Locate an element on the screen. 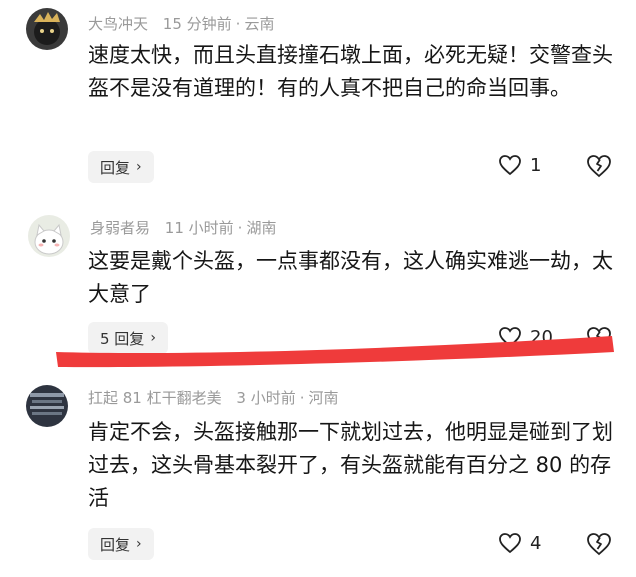  username: 身弱者易 is located at coordinates (120, 228).